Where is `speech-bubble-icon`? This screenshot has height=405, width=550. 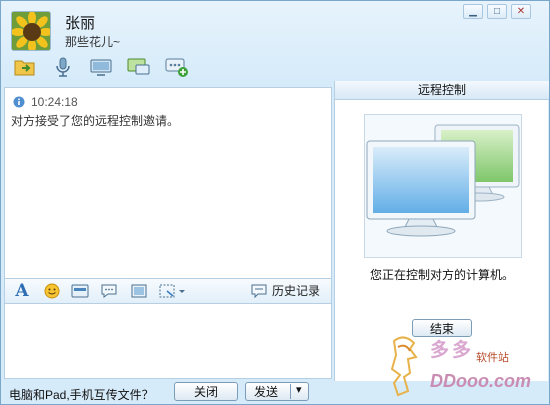 speech-bubble-icon is located at coordinates (109, 291).